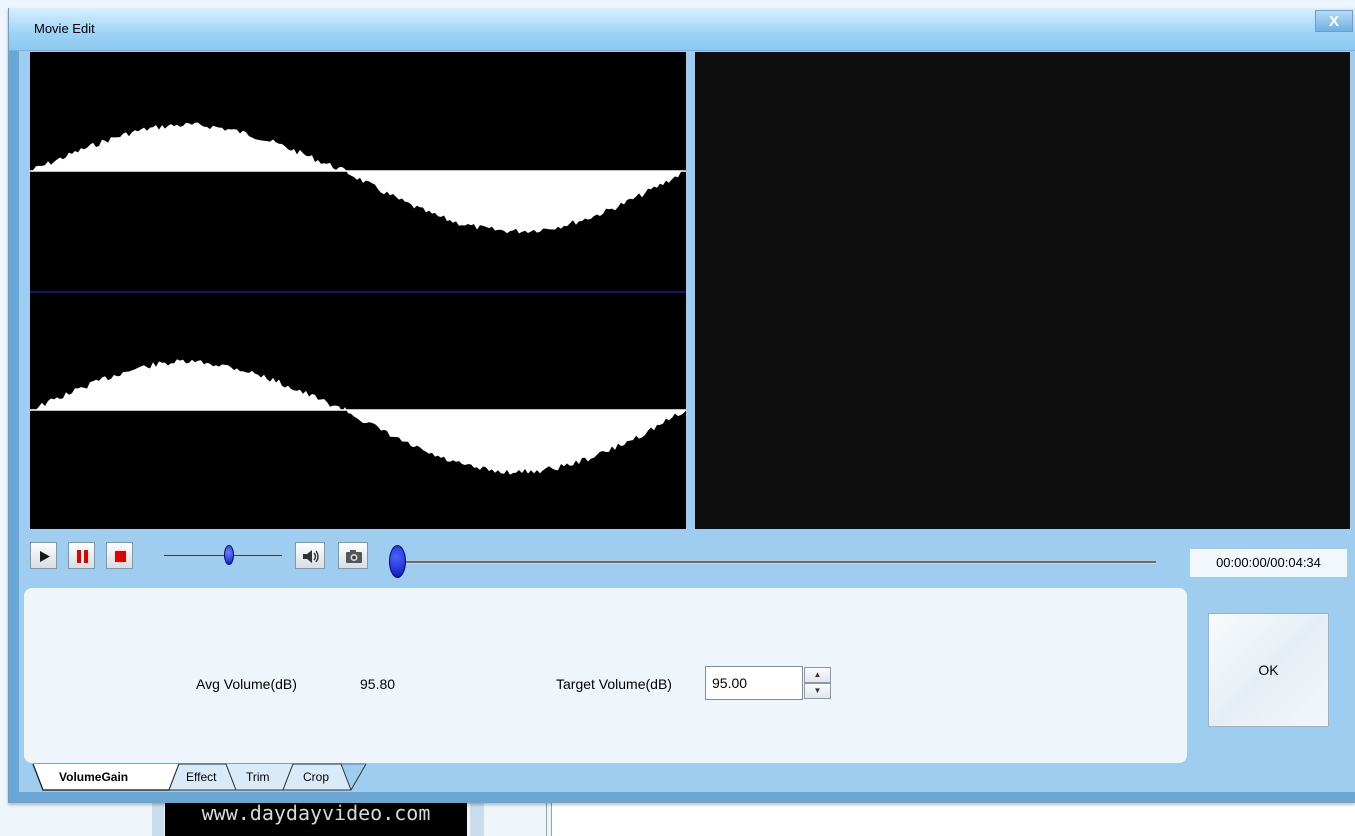  What do you see at coordinates (682, 29) in the screenshot?
I see `title-bar: Movie Edit X` at bounding box center [682, 29].